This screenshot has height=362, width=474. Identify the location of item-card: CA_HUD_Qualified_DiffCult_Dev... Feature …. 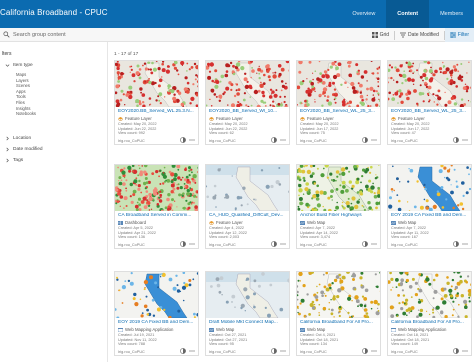
(247, 206).